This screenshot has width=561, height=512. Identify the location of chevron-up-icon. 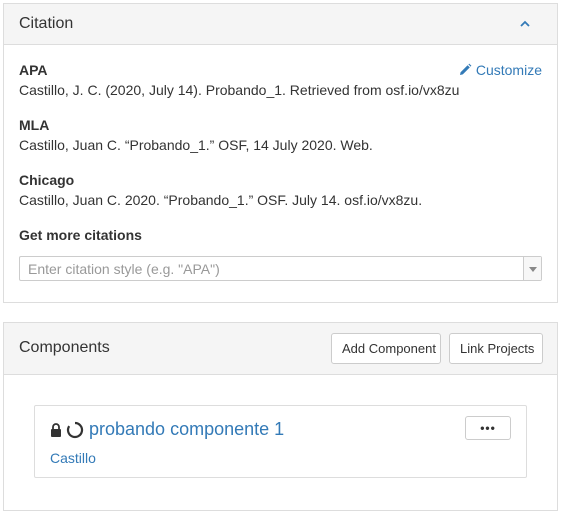
(525, 24).